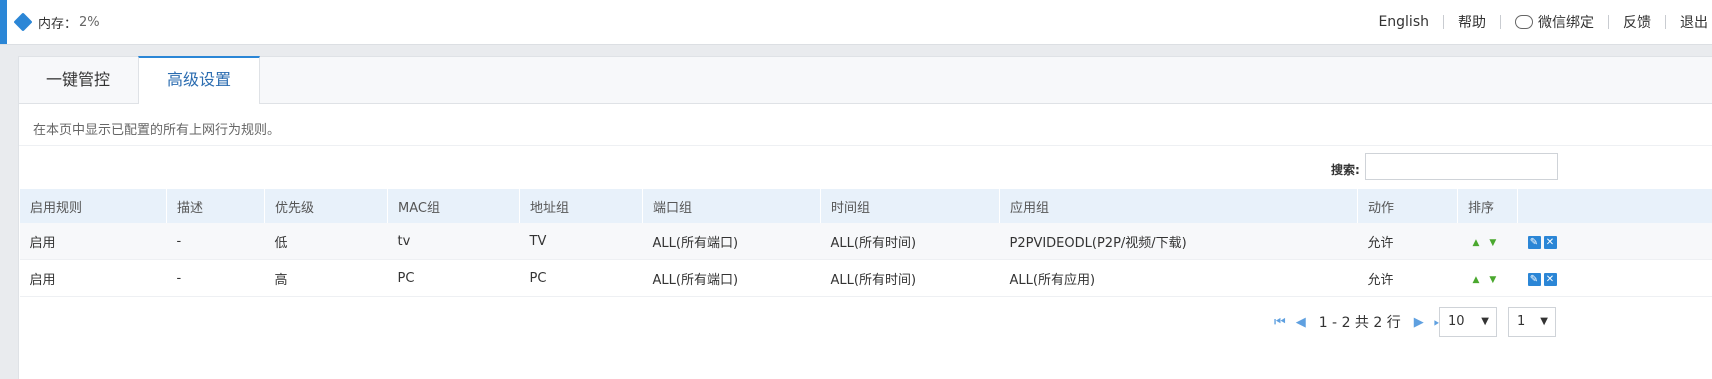 Image resolution: width=1712 pixels, height=379 pixels. I want to click on tab-quick-control: 一键管控, so click(78, 80).